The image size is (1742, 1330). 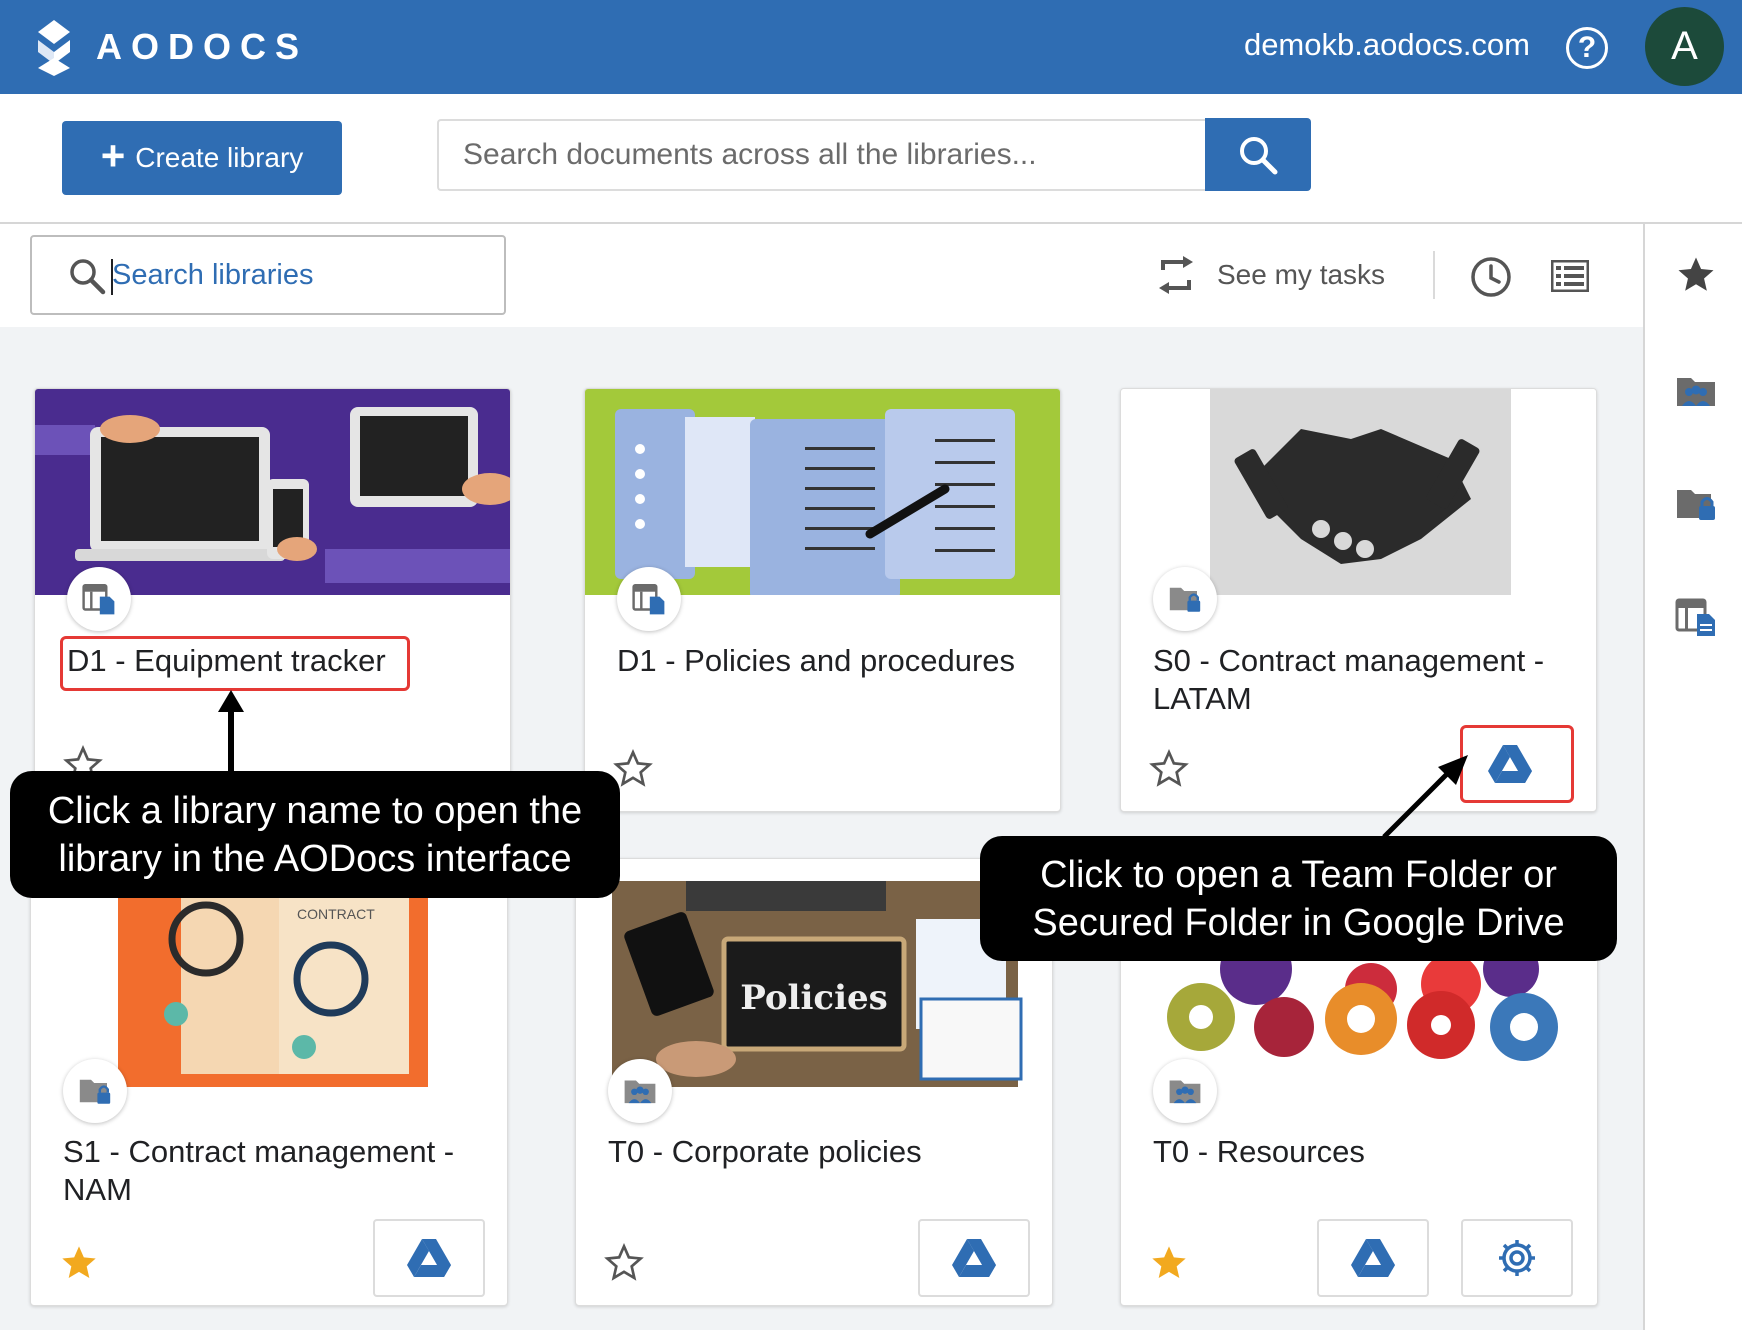 I want to click on library-card: D1 - Policies and procedures, so click(x=822, y=600).